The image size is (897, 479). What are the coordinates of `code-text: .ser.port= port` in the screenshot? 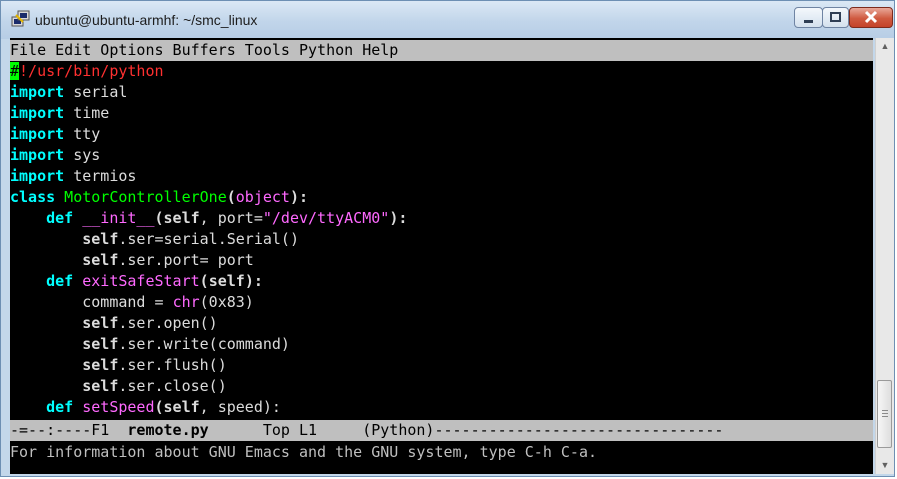 It's located at (186, 260).